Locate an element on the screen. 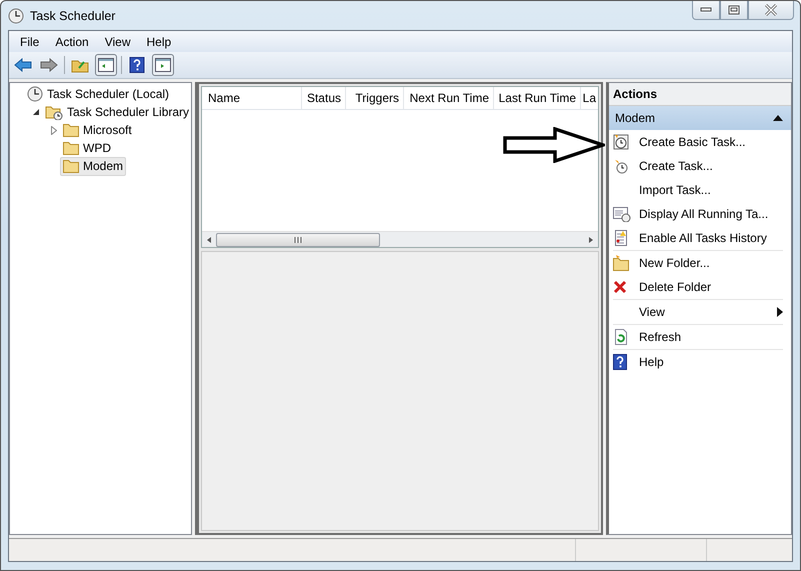  window-clock-icon is located at coordinates (622, 214).